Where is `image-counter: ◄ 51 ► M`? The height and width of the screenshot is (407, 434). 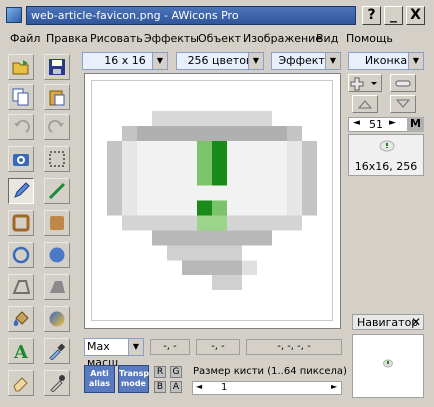
image-counter: ◄ 51 ► M is located at coordinates (386, 124).